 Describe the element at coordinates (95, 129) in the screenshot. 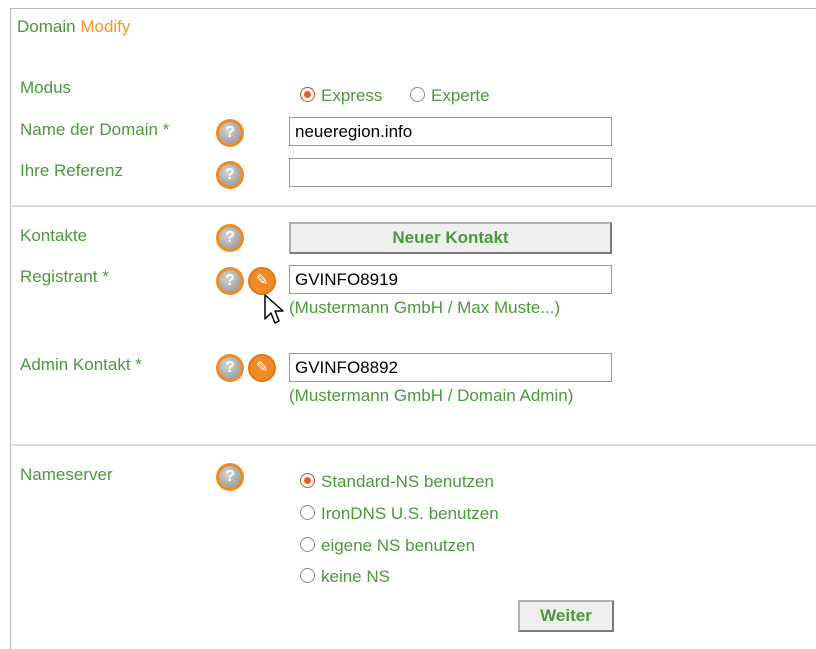

I see `domain-name-label: Name der Domain *` at that location.